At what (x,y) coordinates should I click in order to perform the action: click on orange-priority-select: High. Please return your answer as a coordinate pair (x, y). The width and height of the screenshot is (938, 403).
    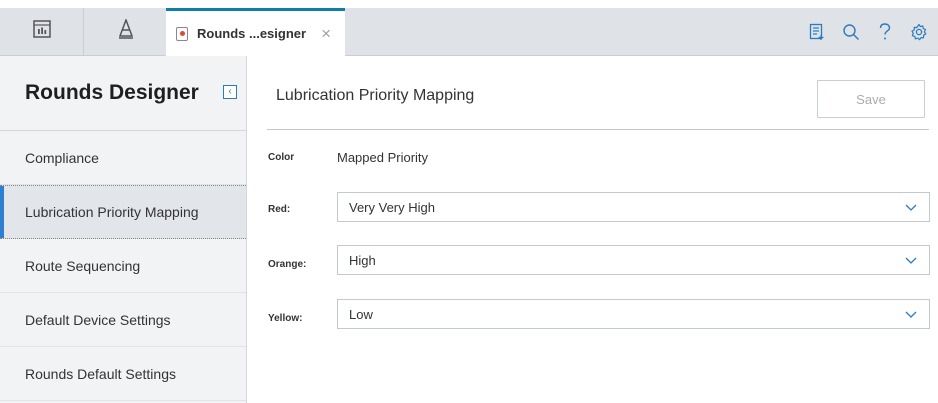
    Looking at the image, I should click on (633, 260).